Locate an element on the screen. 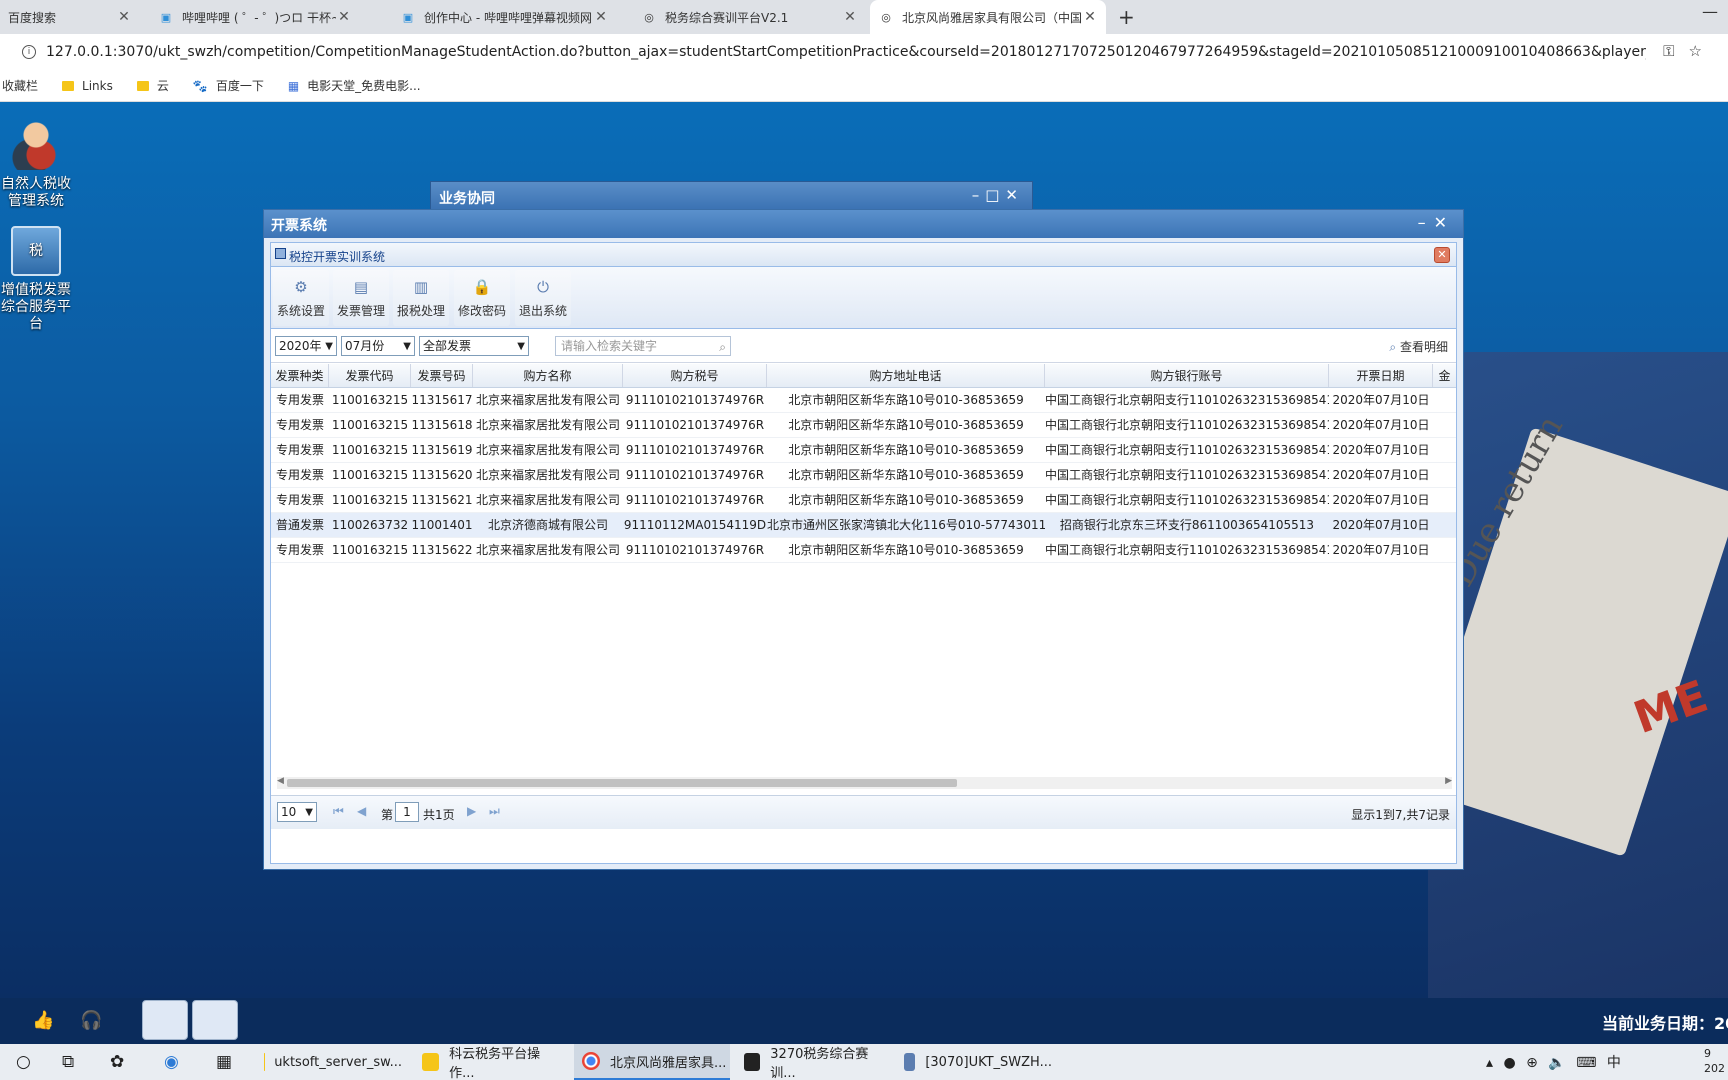 The width and height of the screenshot is (1728, 1080). next-page-icon: ▶ is located at coordinates (471, 811).